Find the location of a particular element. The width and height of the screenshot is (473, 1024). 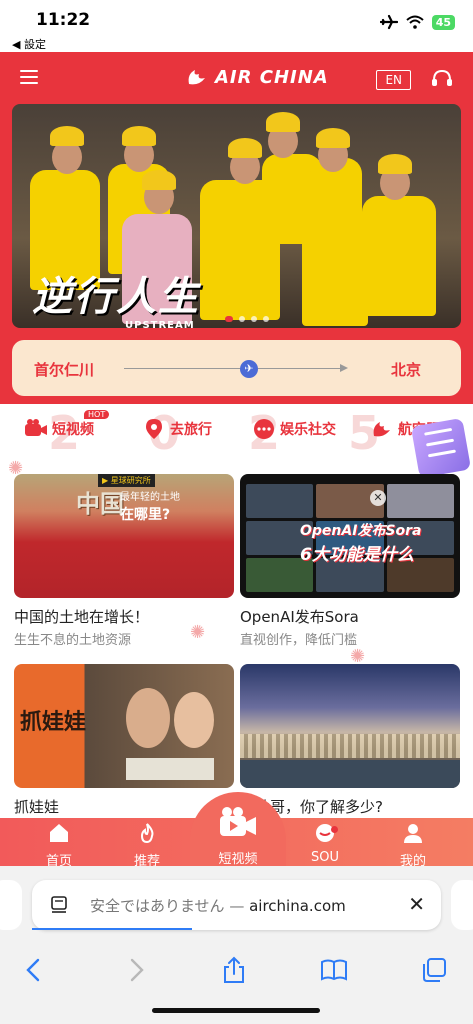

thumb-city is located at coordinates (350, 746).